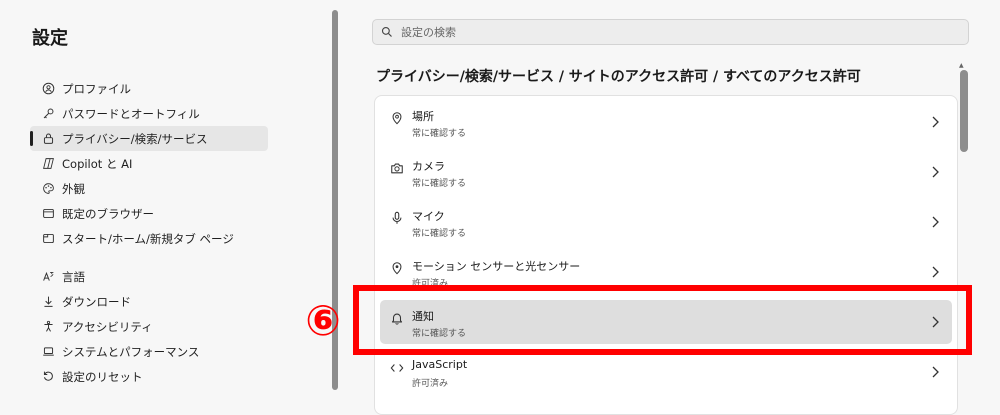 The width and height of the screenshot is (1000, 415). I want to click on code-icon, so click(397, 367).